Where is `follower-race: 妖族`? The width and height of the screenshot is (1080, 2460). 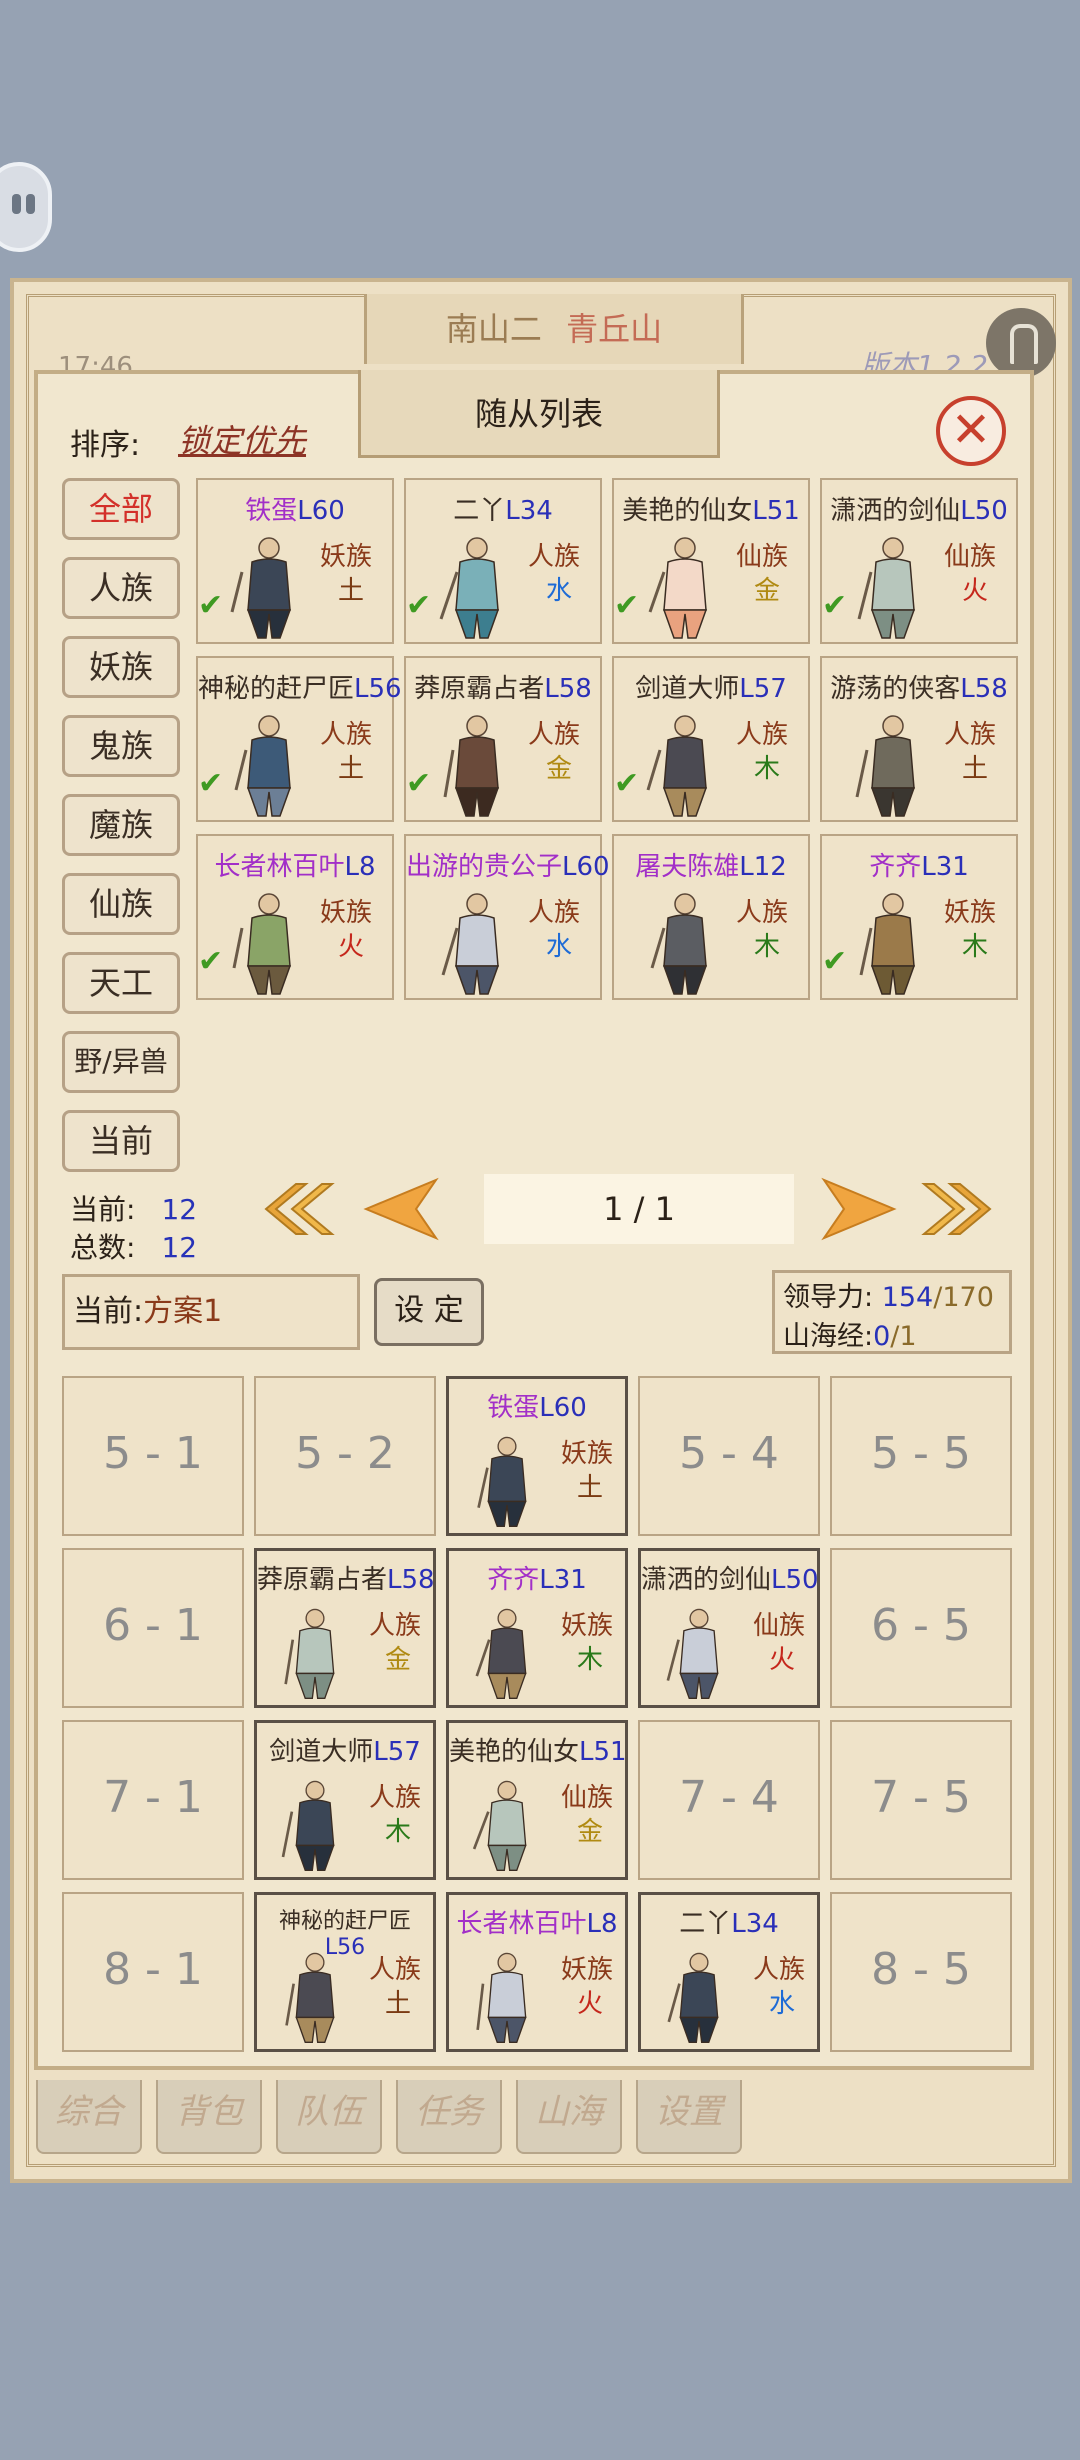 follower-race: 妖族 is located at coordinates (969, 913).